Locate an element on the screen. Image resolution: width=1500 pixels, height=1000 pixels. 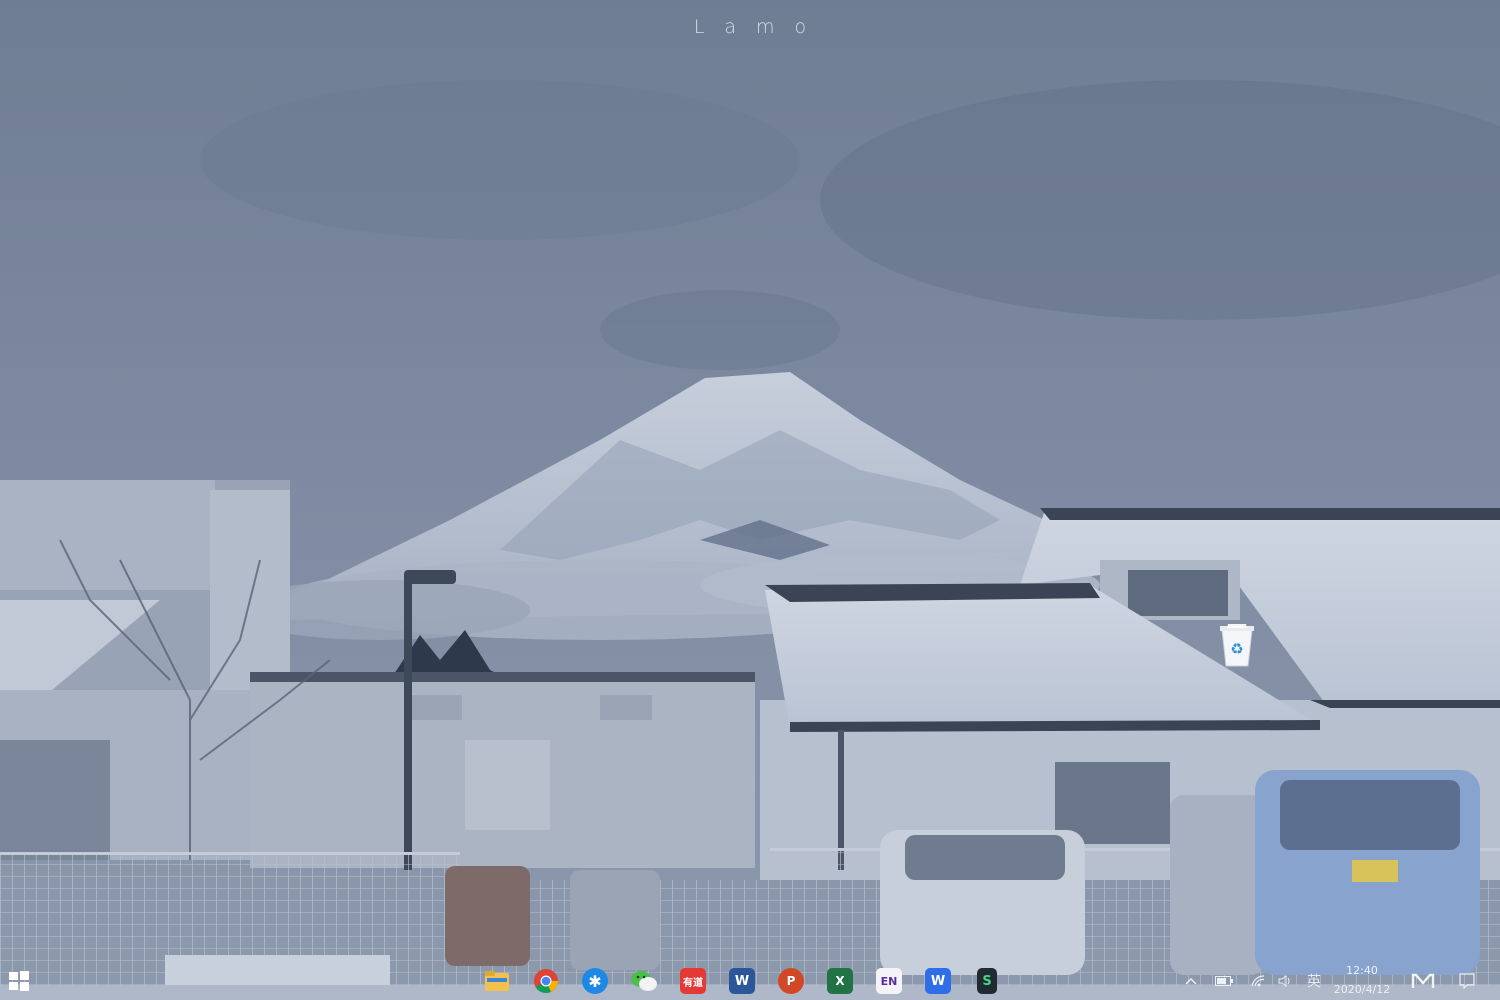
clock-date: 2020/4/12 is located at coordinates (1362, 989).